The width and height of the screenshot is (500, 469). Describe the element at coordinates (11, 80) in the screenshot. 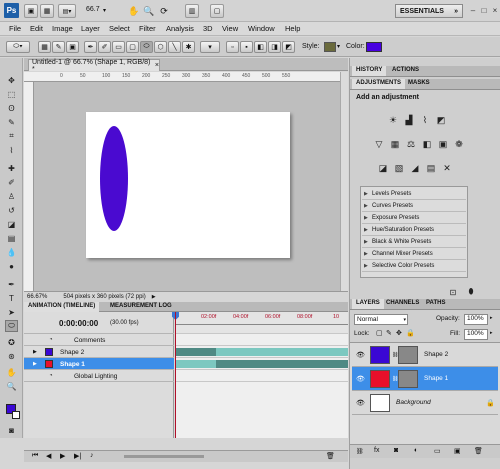

I see `move-tool-icon: ✥` at that location.